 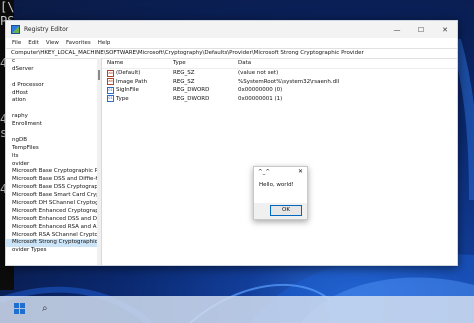 I want to click on tree-item: Microsoft Enhanced Cryptographic P, so click(x=53, y=212).